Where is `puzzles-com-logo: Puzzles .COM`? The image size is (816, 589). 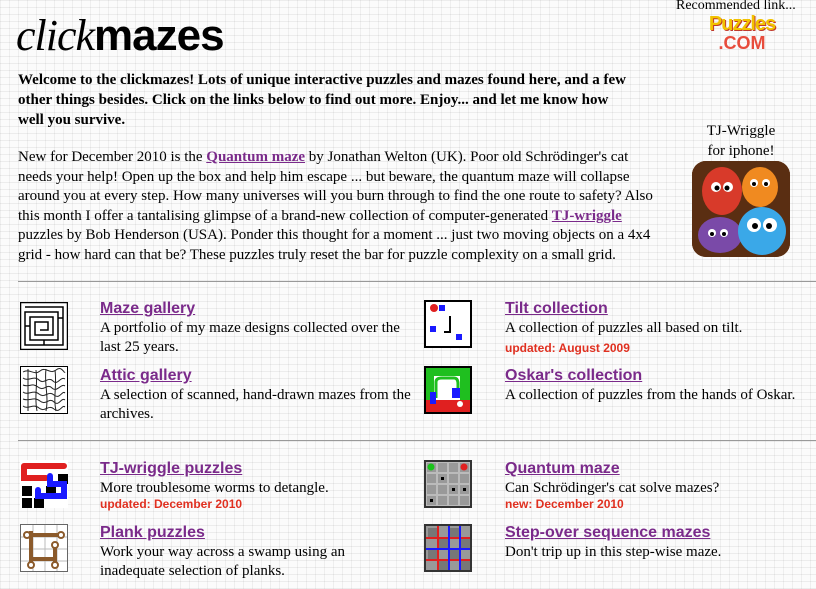
puzzles-com-logo: Puzzles .COM is located at coordinates (742, 33).